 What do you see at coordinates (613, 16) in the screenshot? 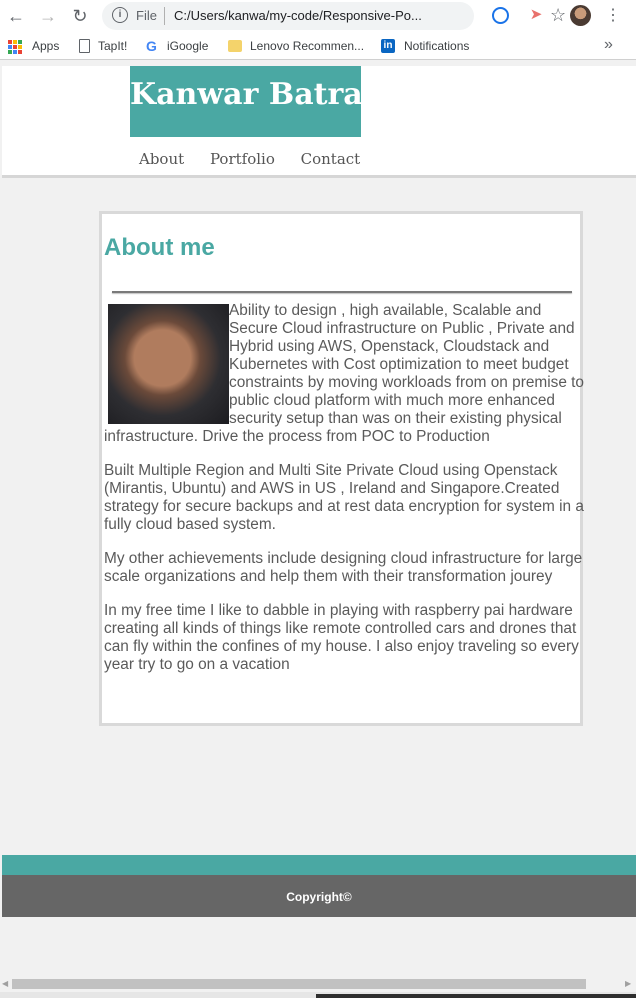
I see `kebab-menu-icon: ⋮` at bounding box center [613, 16].